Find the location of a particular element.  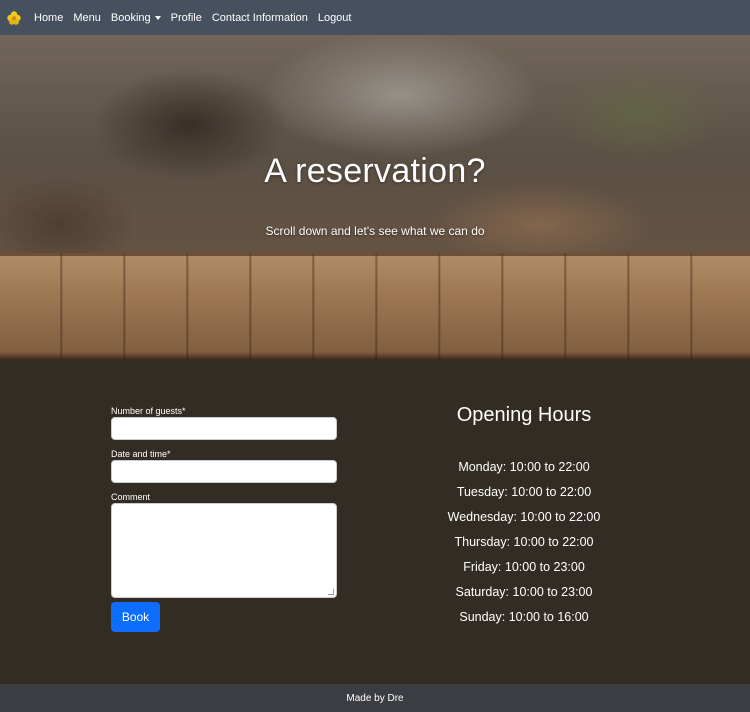

nav-home-link: Home is located at coordinates (48, 18).